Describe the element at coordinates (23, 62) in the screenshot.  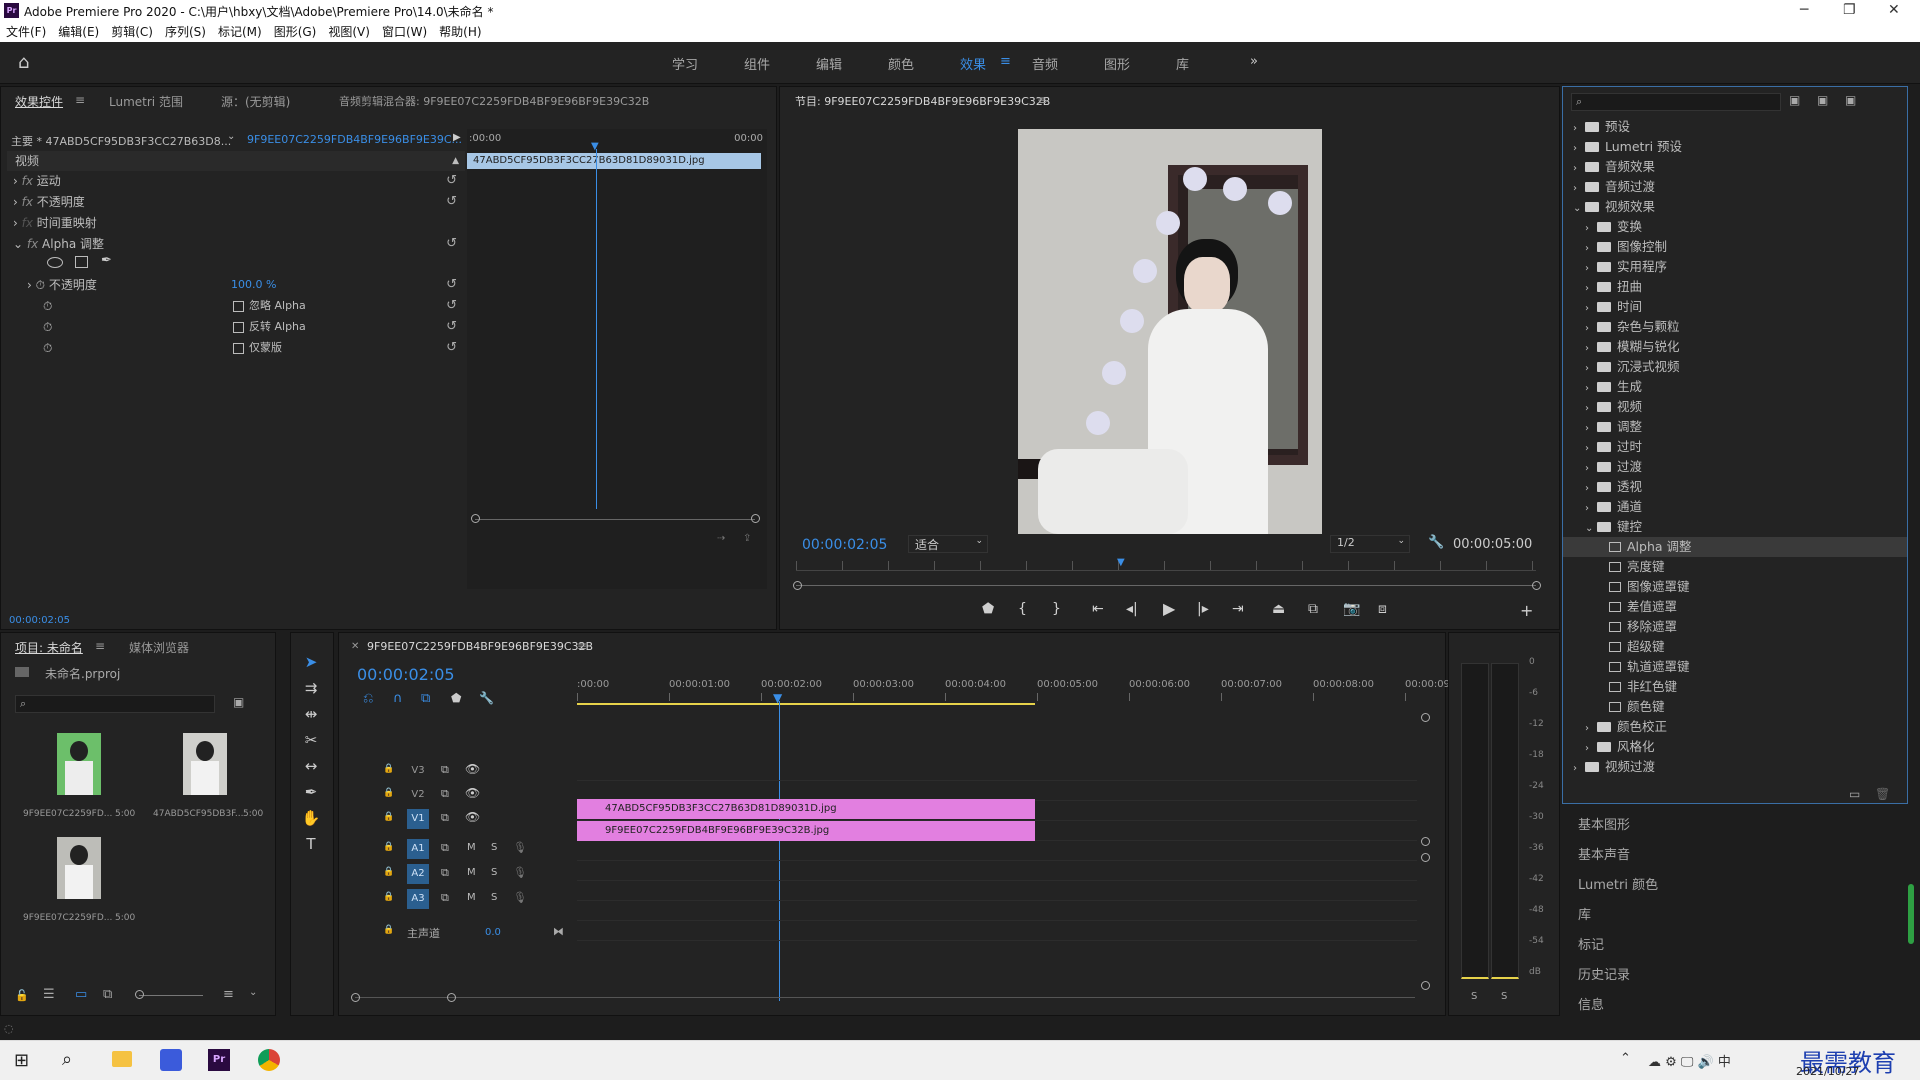
I see `home-icon: ⌂` at that location.